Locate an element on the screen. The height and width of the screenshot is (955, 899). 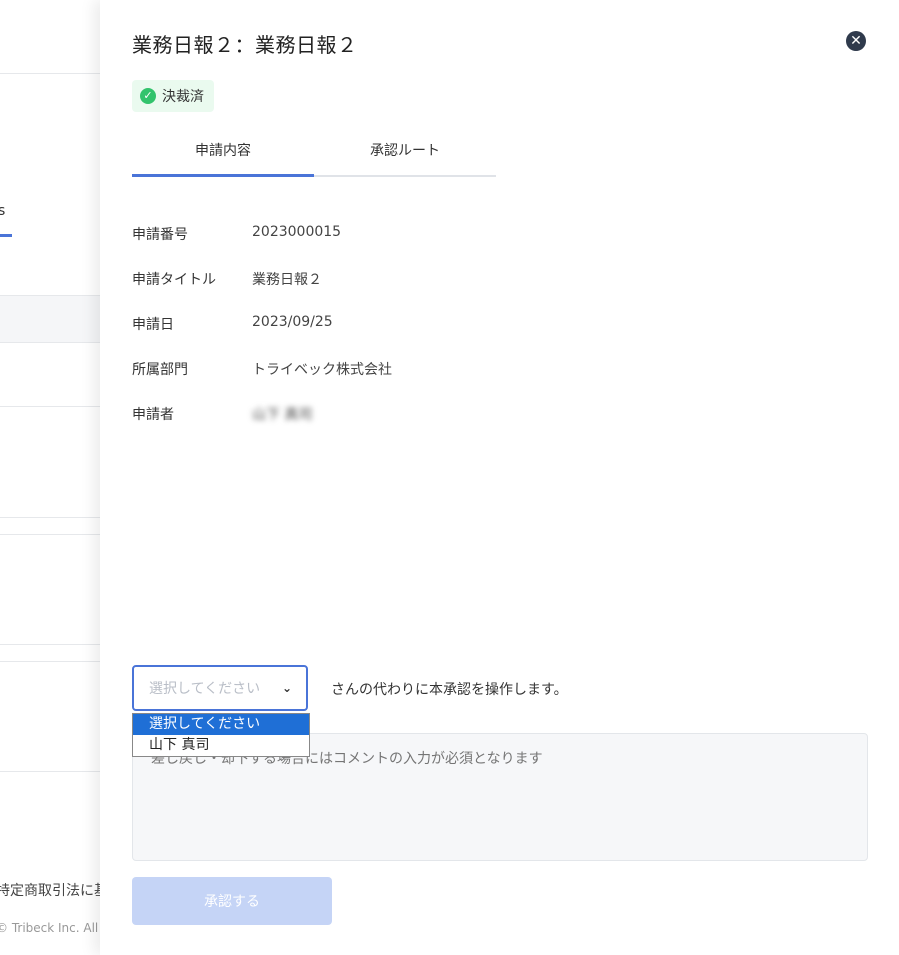
check-circle-icon: ✓ is located at coordinates (148, 96).